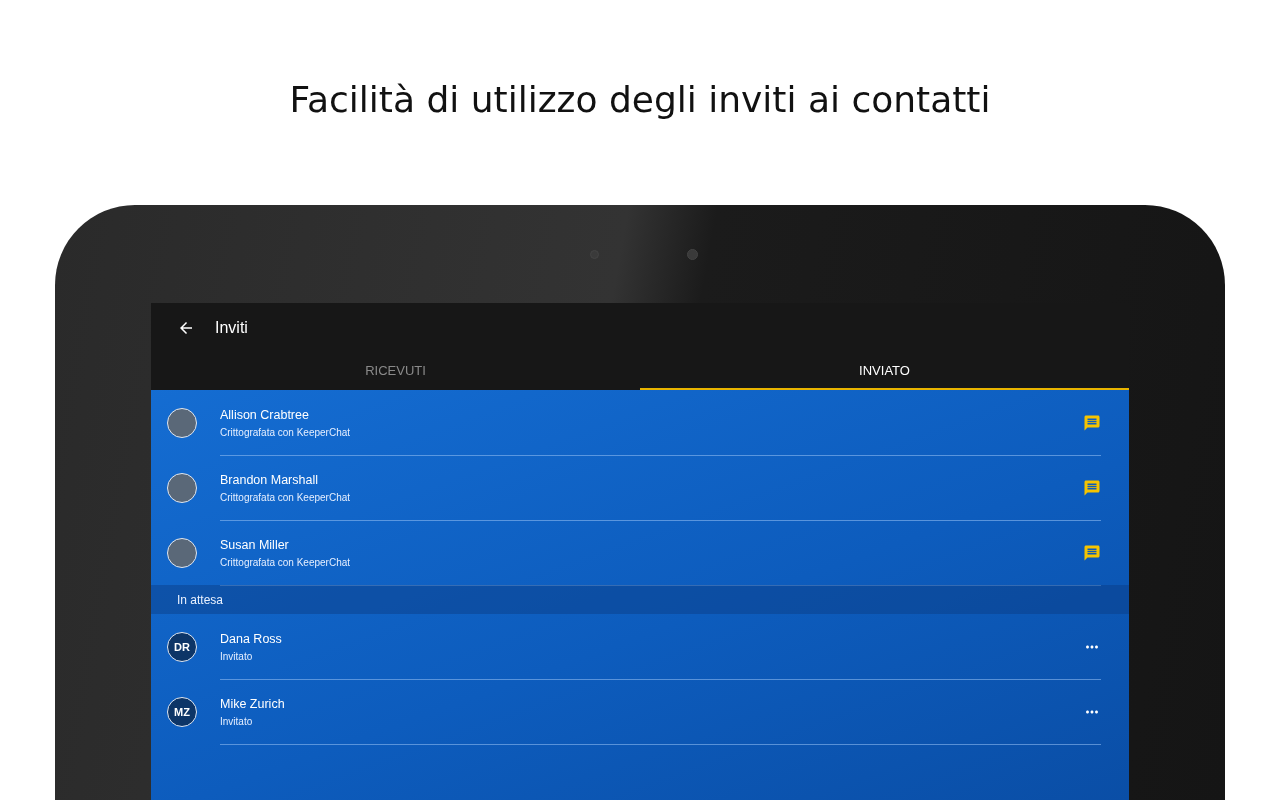 The height and width of the screenshot is (800, 1280). Describe the element at coordinates (395, 371) in the screenshot. I see `tab: RICEVUTI` at that location.